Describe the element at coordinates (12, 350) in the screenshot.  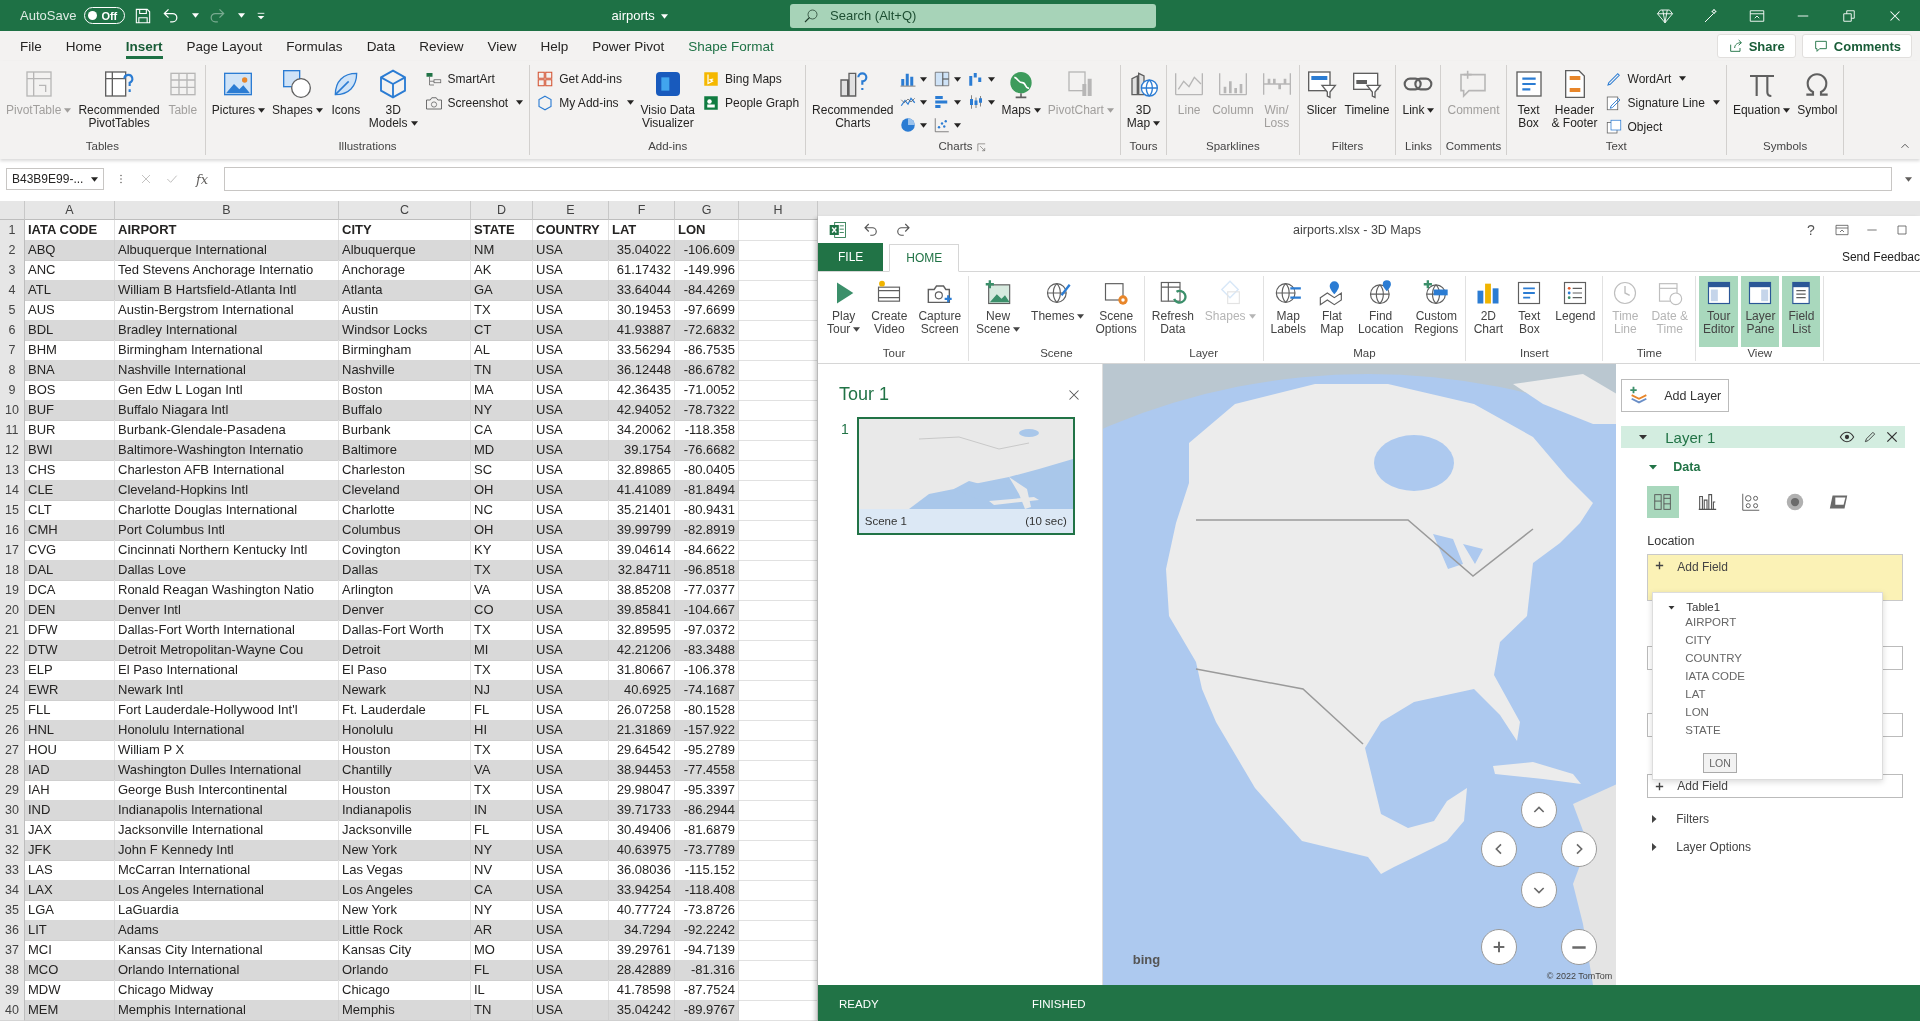
I see `row-number: 7` at that location.